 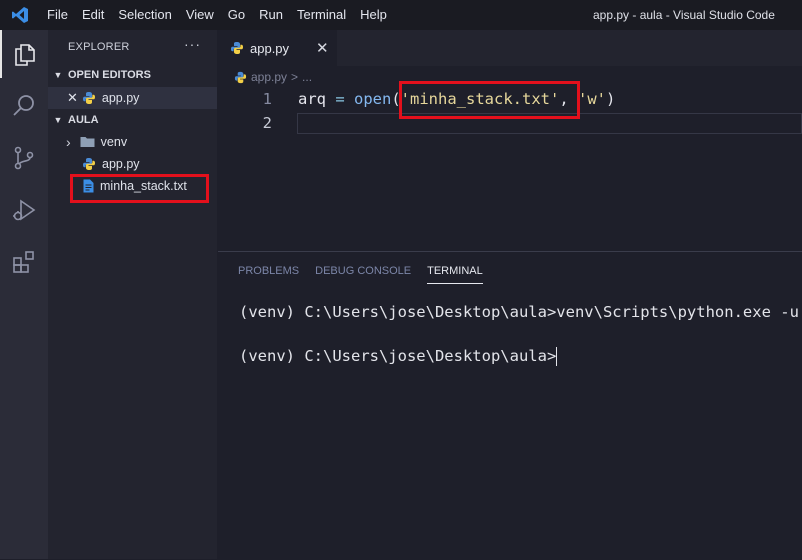 What do you see at coordinates (120, 98) in the screenshot?
I see `open-editor-filename: app.py` at bounding box center [120, 98].